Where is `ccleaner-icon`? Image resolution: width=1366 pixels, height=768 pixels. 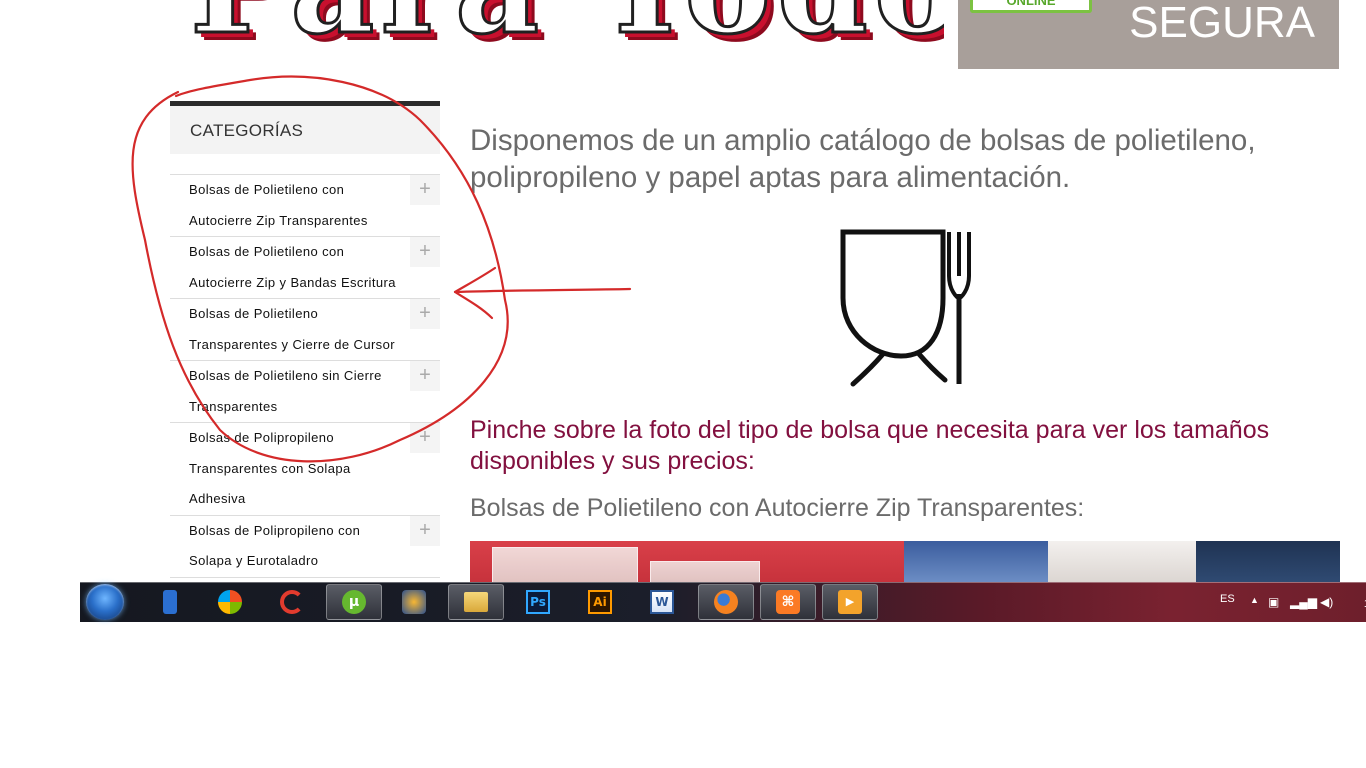 ccleaner-icon is located at coordinates (292, 602).